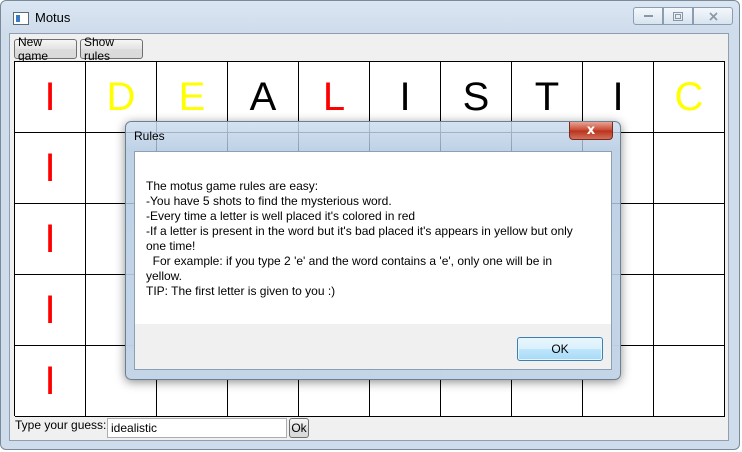  What do you see at coordinates (164, 276) in the screenshot?
I see `rules-line: yellow.` at bounding box center [164, 276].